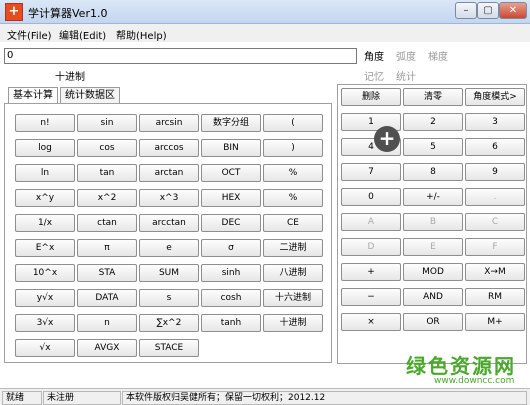 The height and width of the screenshot is (405, 530). I want to click on memory-indicator: 记忆, so click(374, 77).